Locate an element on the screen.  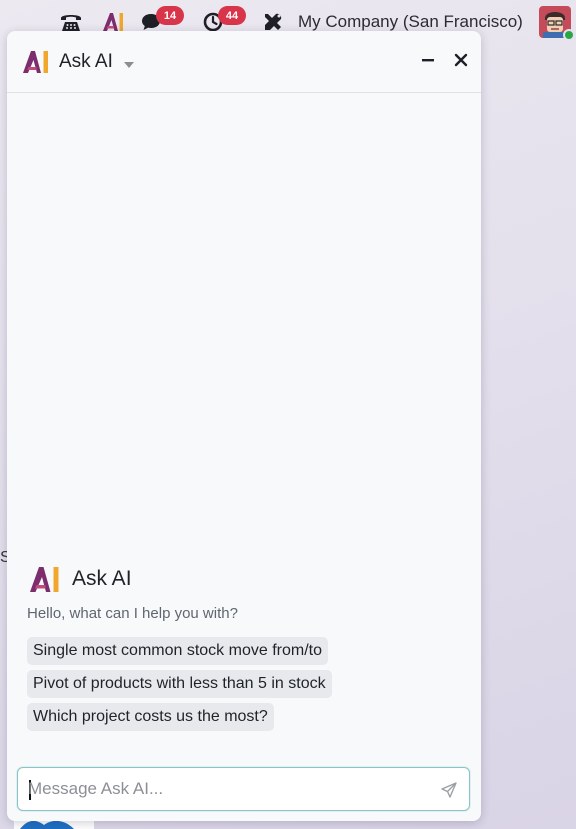
send-icon is located at coordinates (449, 790).